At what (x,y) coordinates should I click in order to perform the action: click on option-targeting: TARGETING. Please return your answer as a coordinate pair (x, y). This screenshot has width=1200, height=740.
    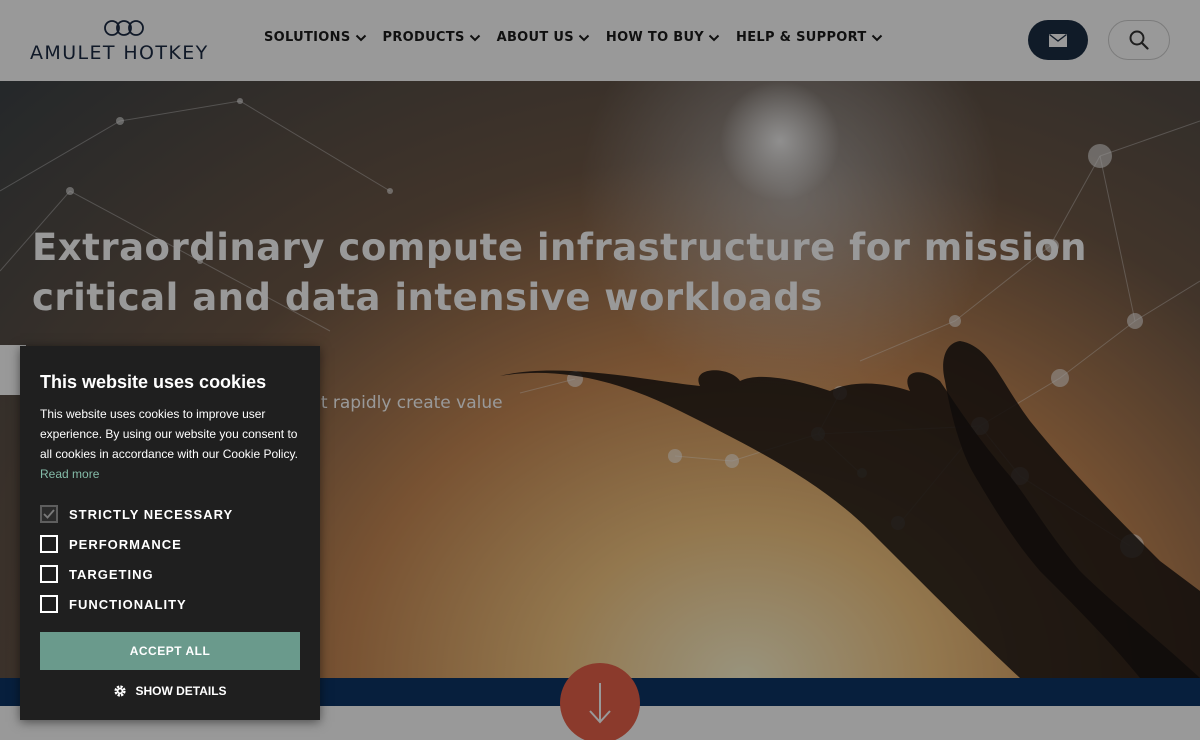
    Looking at the image, I should click on (97, 574).